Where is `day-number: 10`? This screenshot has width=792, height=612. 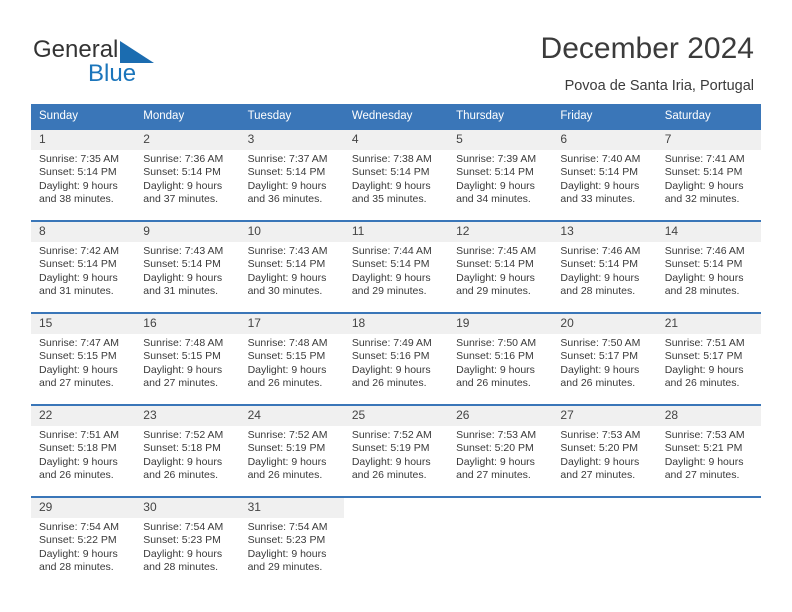
day-number: 10 is located at coordinates (291, 232).